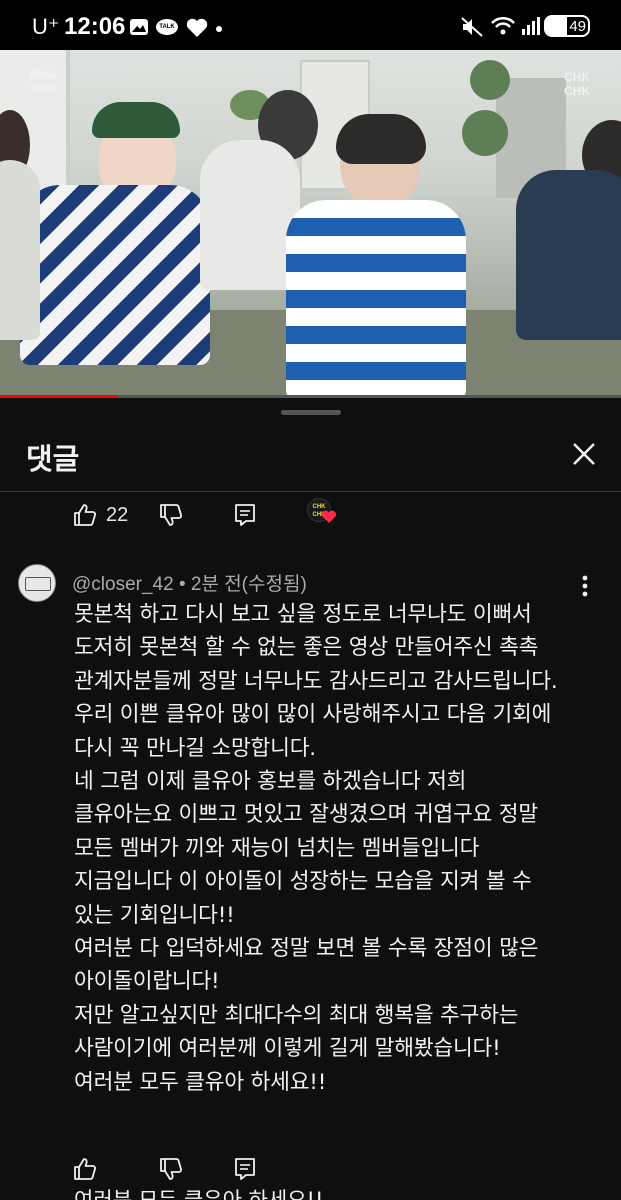  What do you see at coordinates (585, 586) in the screenshot?
I see `more-options-icon` at bounding box center [585, 586].